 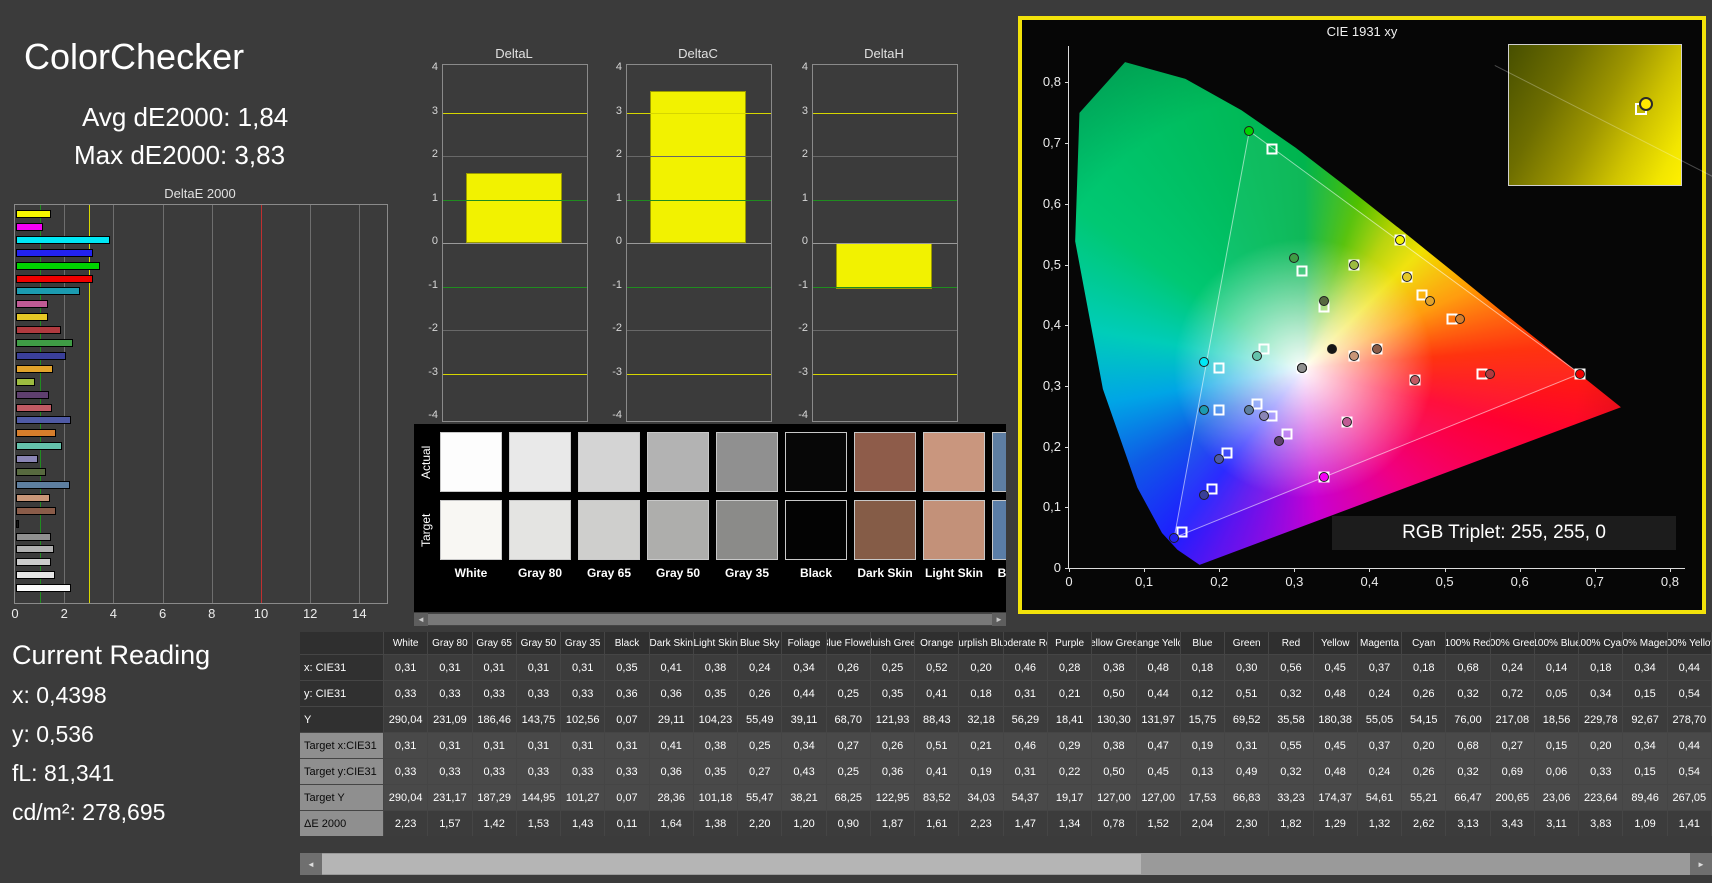 What do you see at coordinates (433, 284) in the screenshot?
I see `y-axis-label: -1` at bounding box center [433, 284].